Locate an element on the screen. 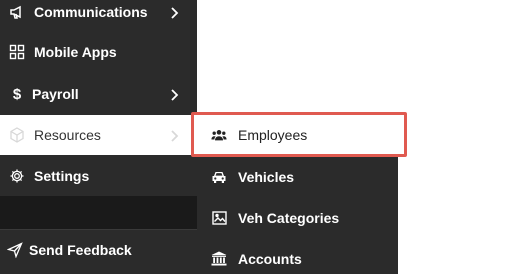  submenu-item-veh-categories: Veh Categories is located at coordinates (297, 217).